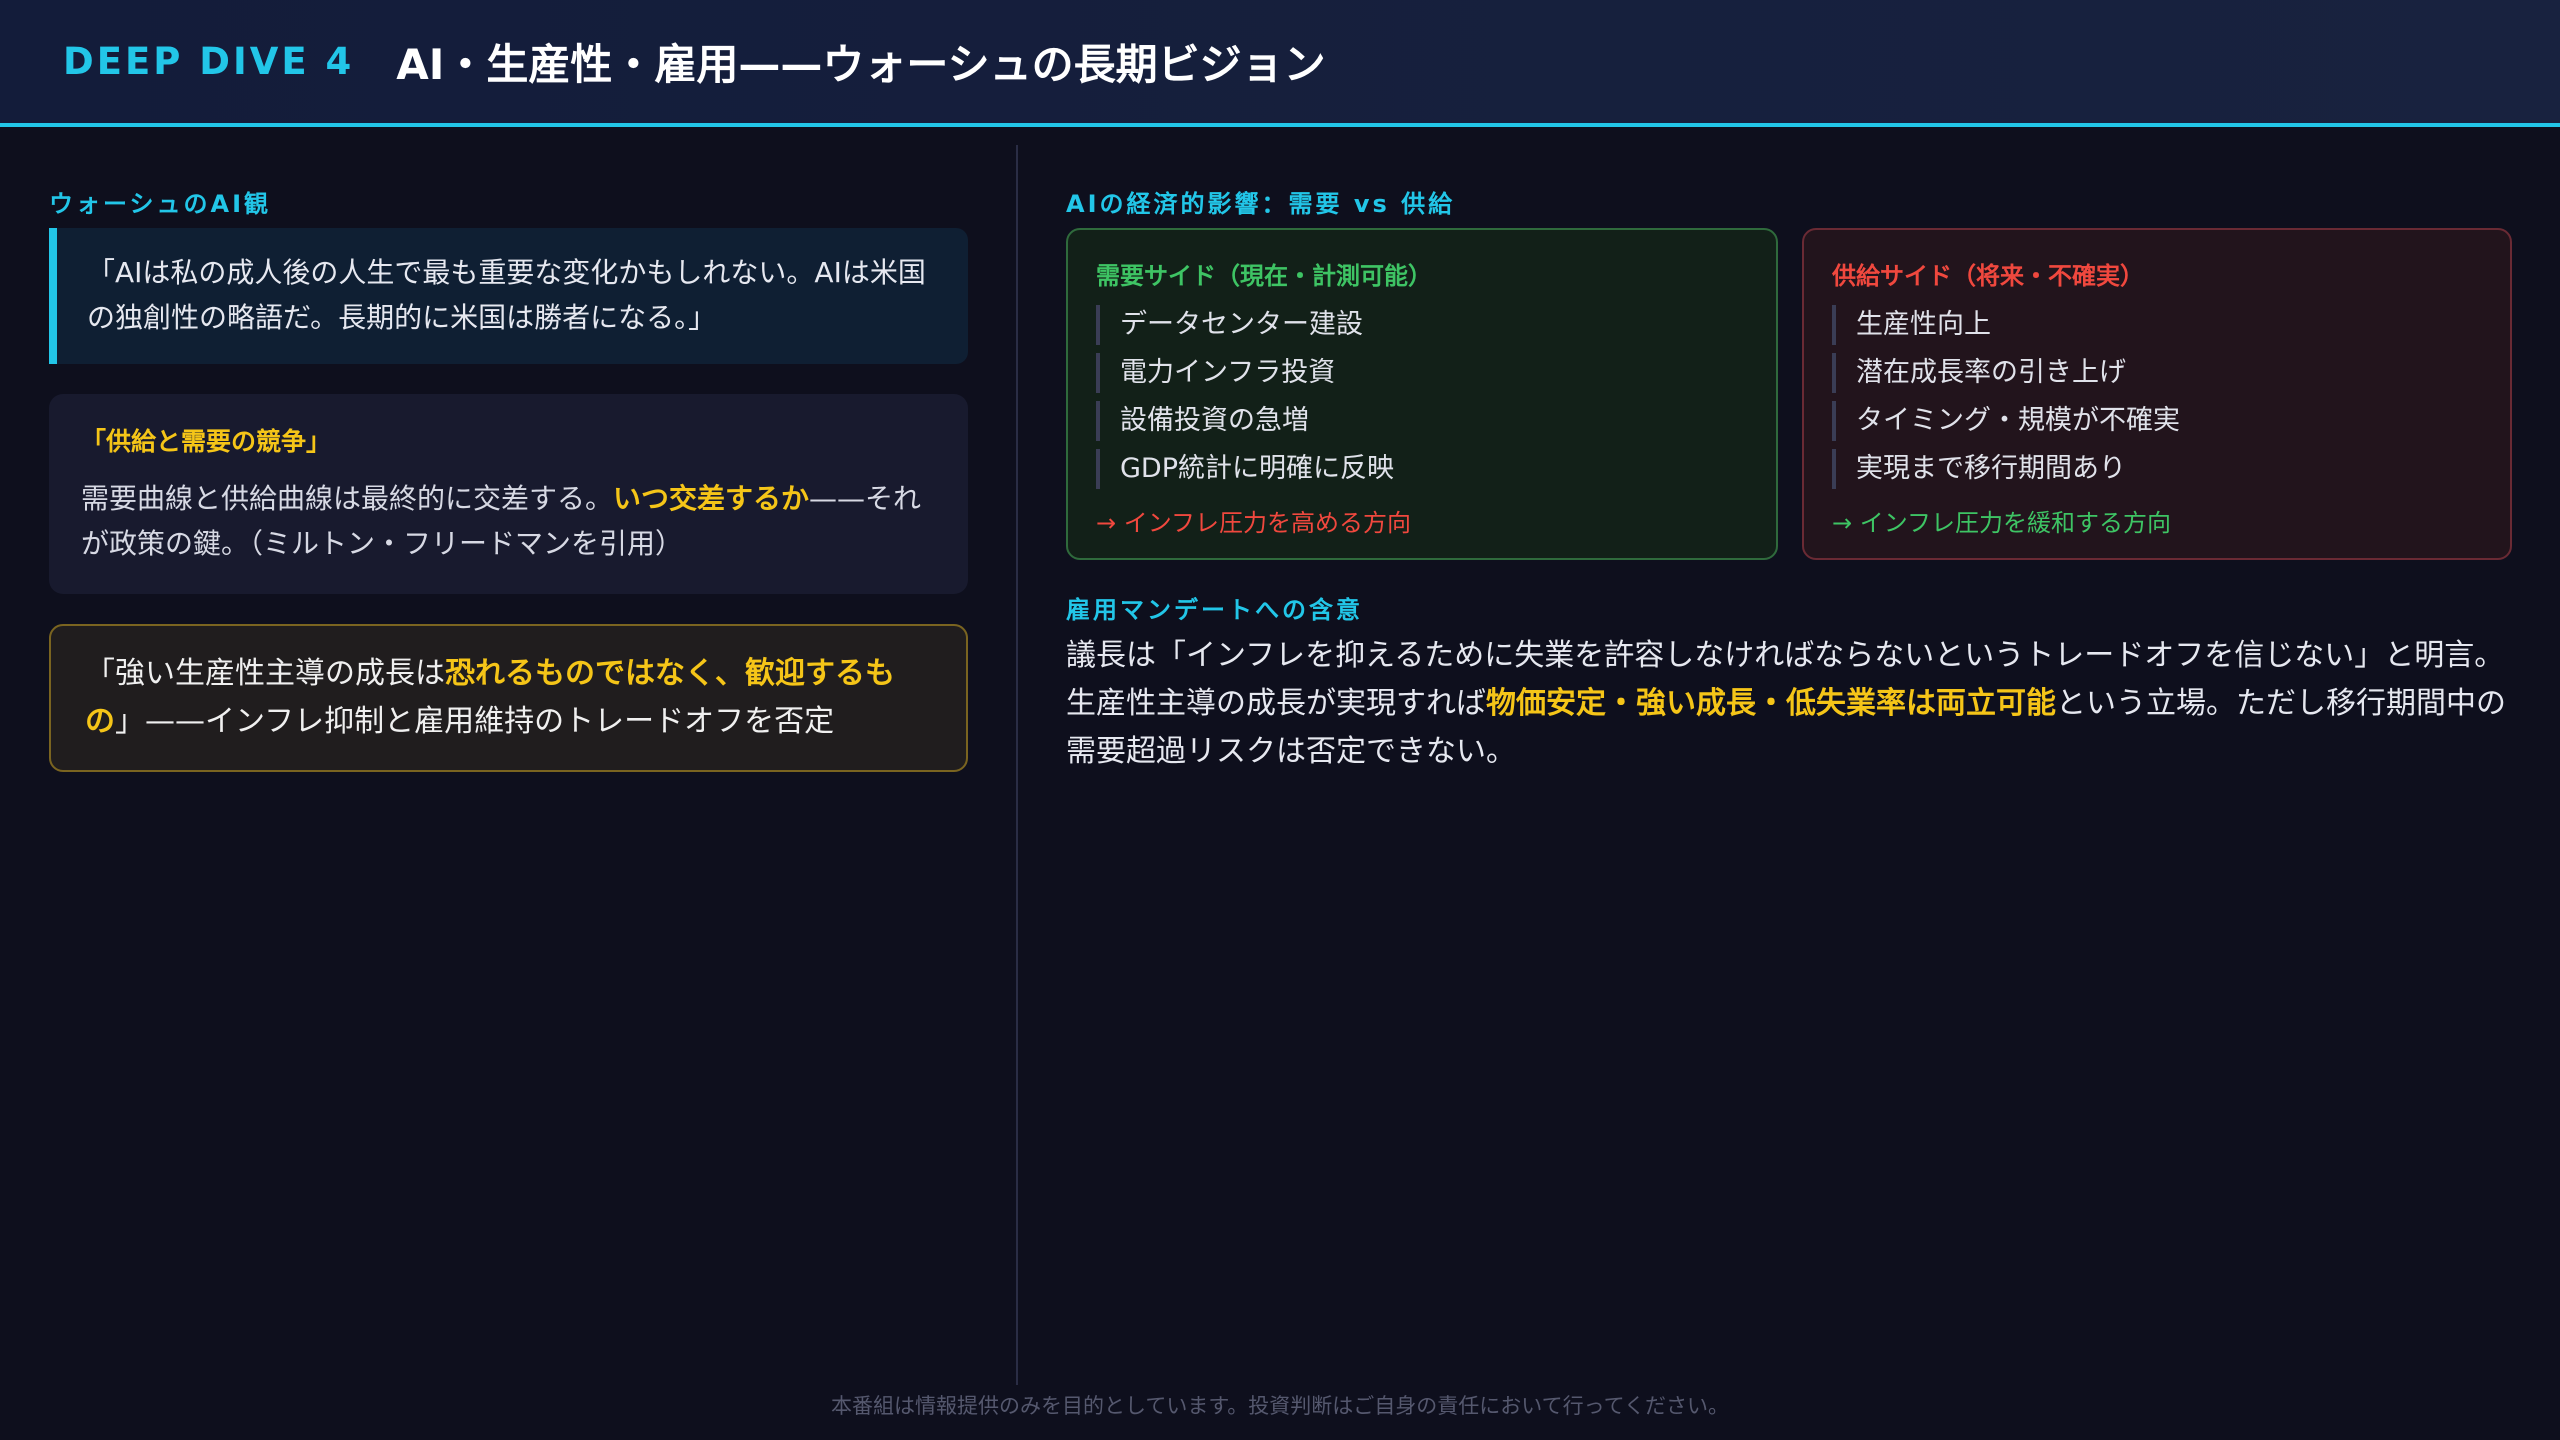 This screenshot has width=2560, height=1440. Describe the element at coordinates (1261, 204) in the screenshot. I see `section-title-economic-impact: AIの経済的影響：需要 vs 供給` at that location.